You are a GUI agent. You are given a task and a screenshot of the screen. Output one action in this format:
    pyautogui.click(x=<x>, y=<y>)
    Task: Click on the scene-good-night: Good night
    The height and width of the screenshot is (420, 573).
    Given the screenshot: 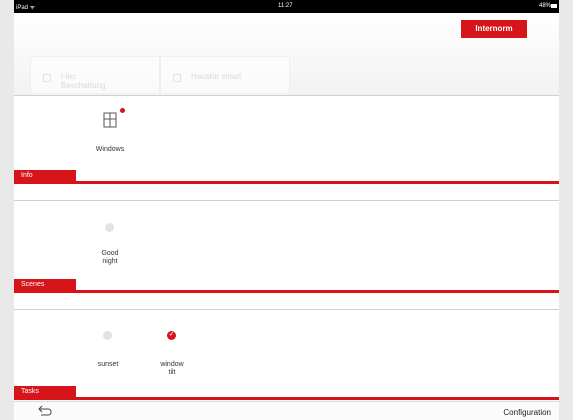 What is the action you would take?
    pyautogui.click(x=110, y=244)
    